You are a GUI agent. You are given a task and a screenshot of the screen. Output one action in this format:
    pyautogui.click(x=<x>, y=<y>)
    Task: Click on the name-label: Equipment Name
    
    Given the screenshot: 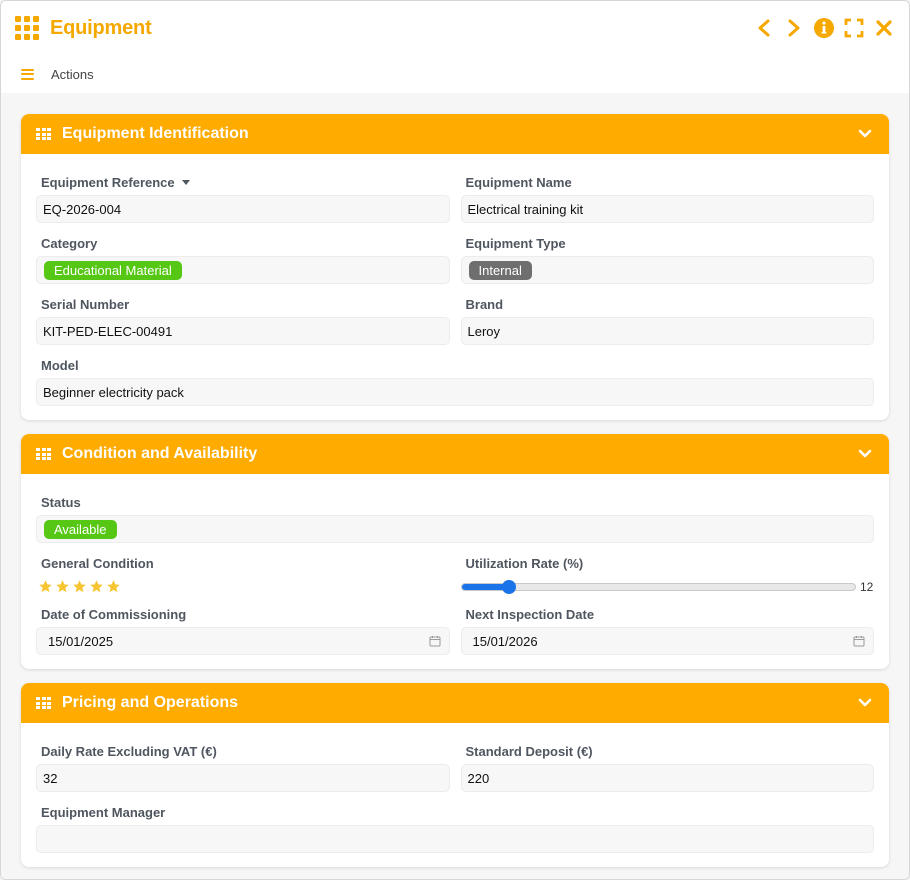 What is the action you would take?
    pyautogui.click(x=518, y=182)
    